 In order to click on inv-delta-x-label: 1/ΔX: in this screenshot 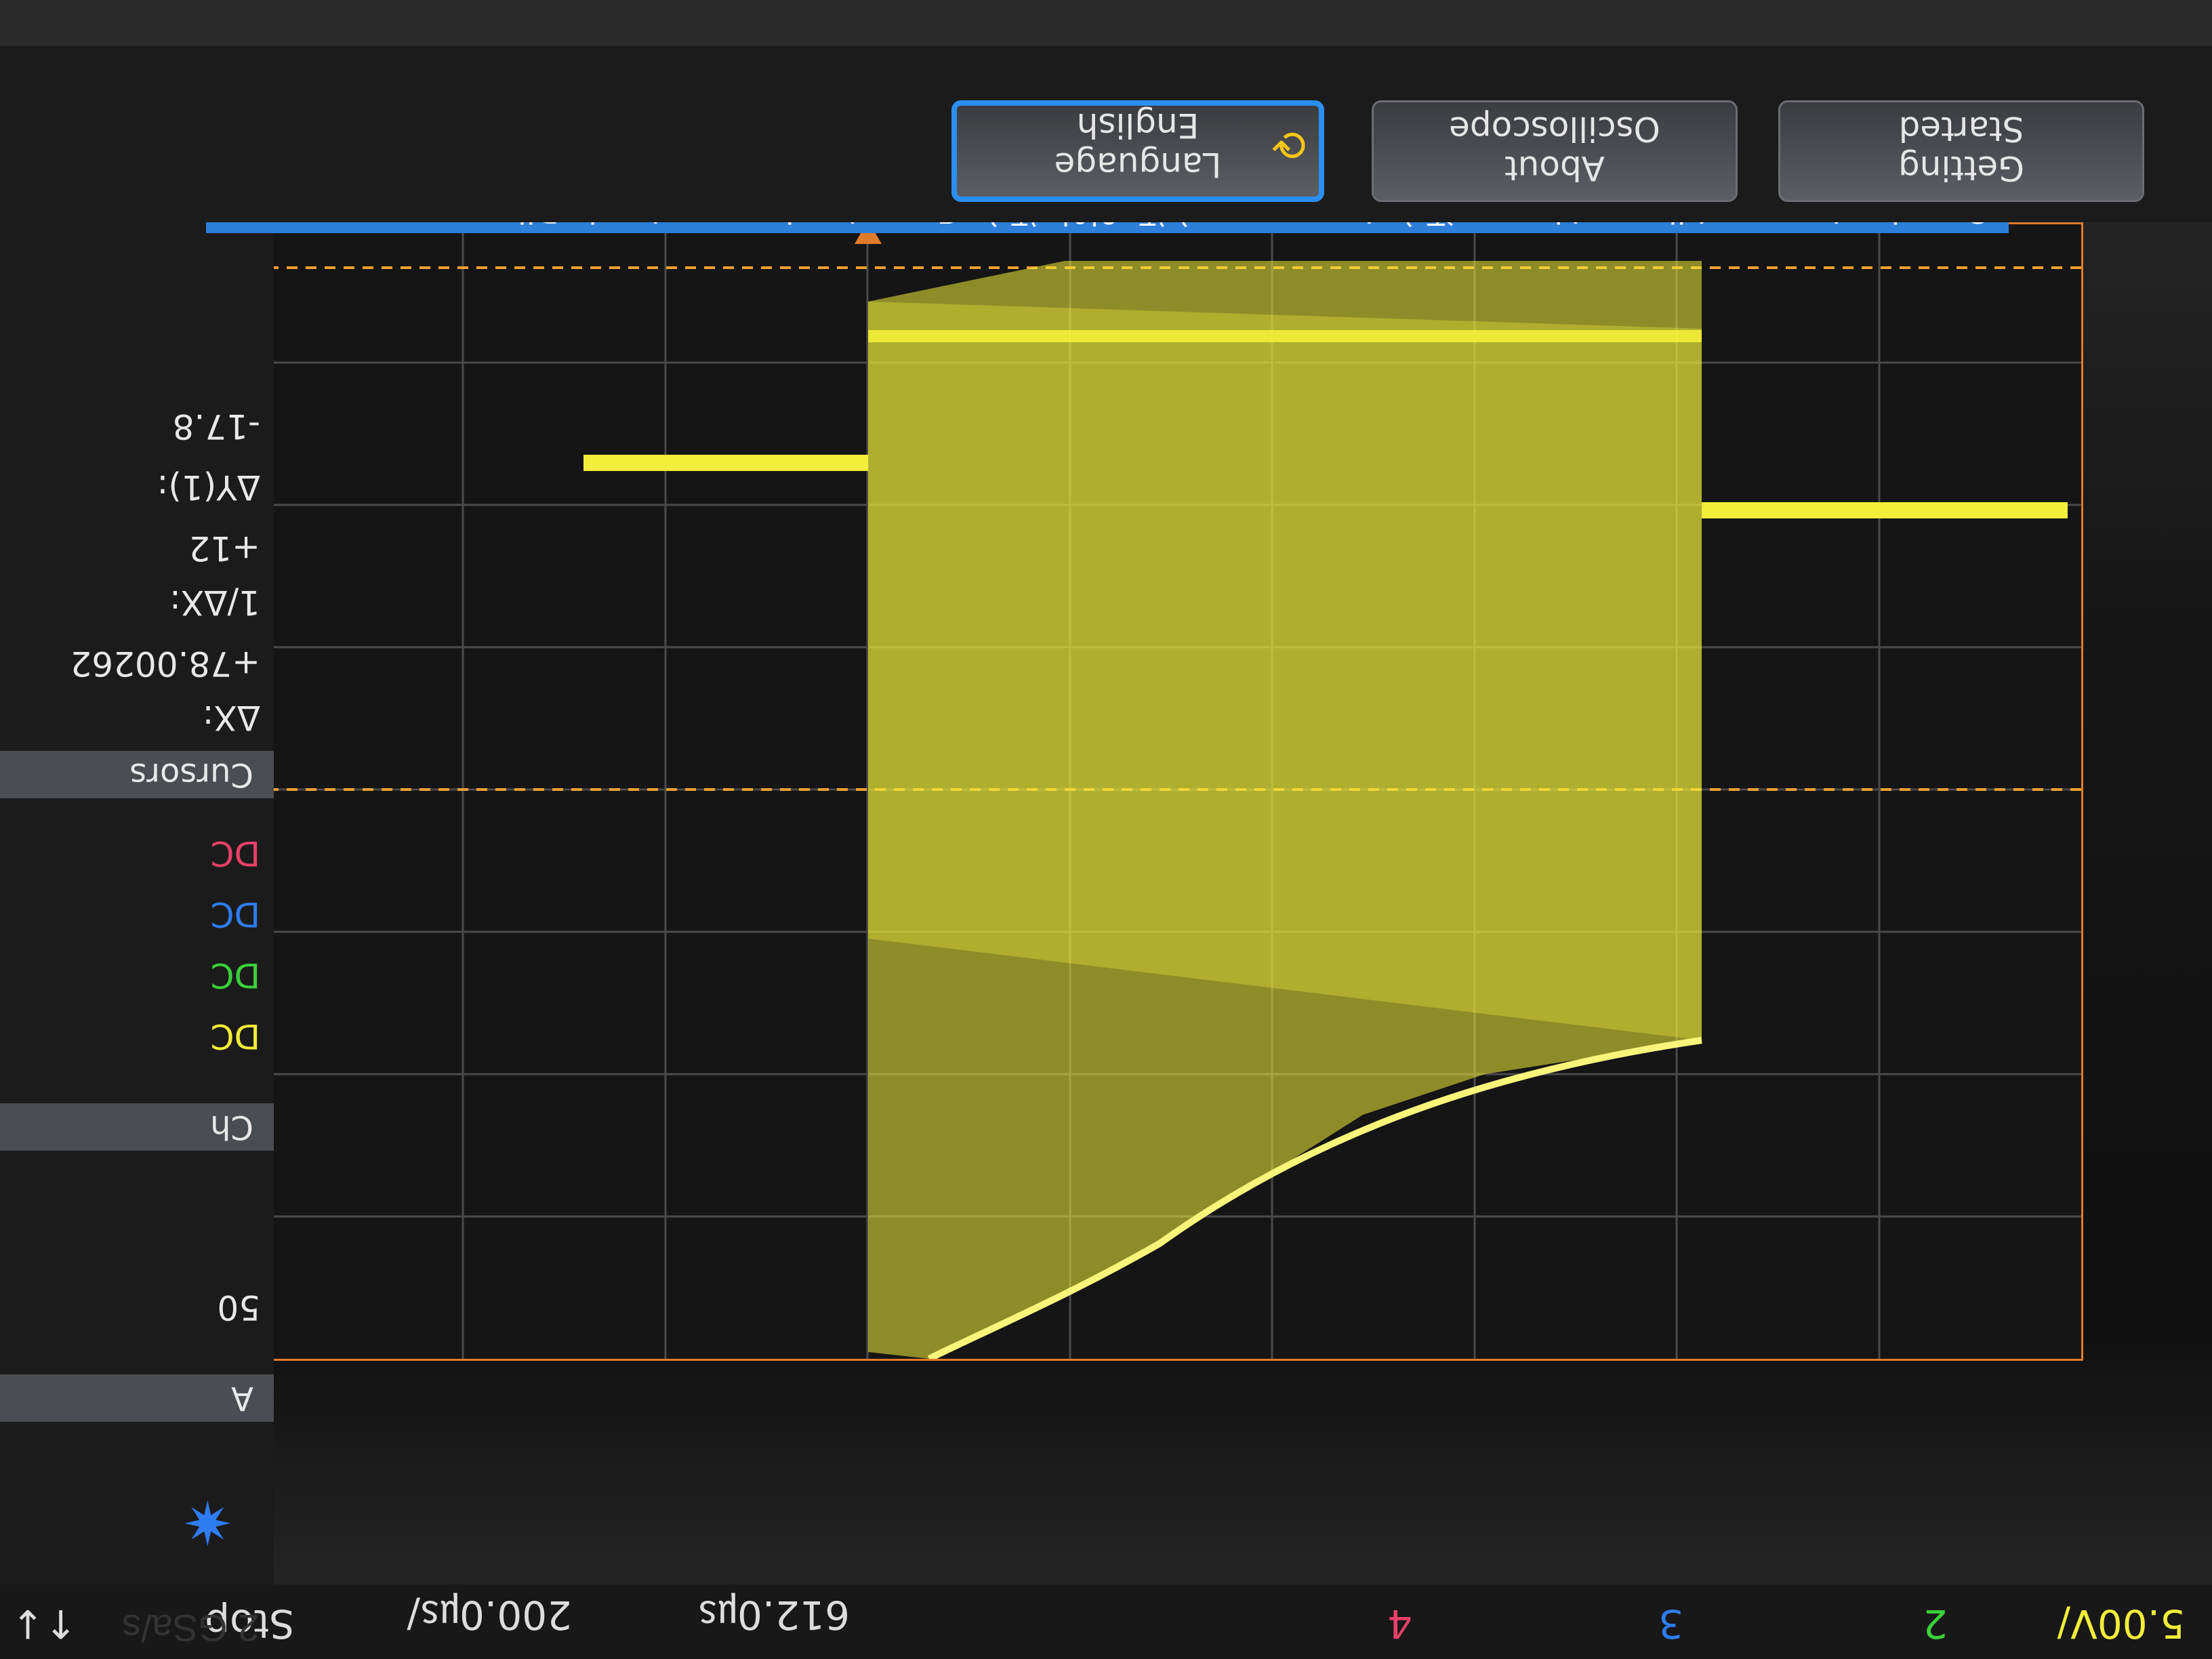, I will do `click(214, 602)`.